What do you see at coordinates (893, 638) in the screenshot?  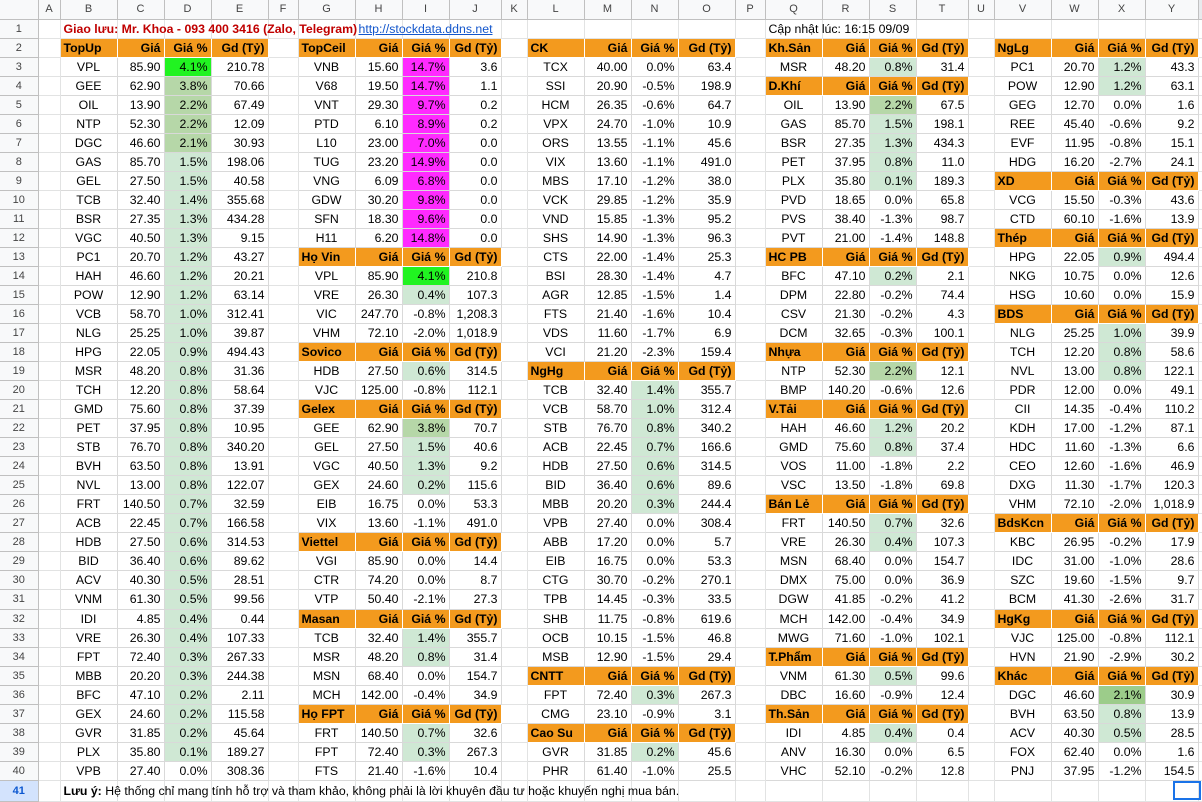 I see `percent-cell: -1.0%` at bounding box center [893, 638].